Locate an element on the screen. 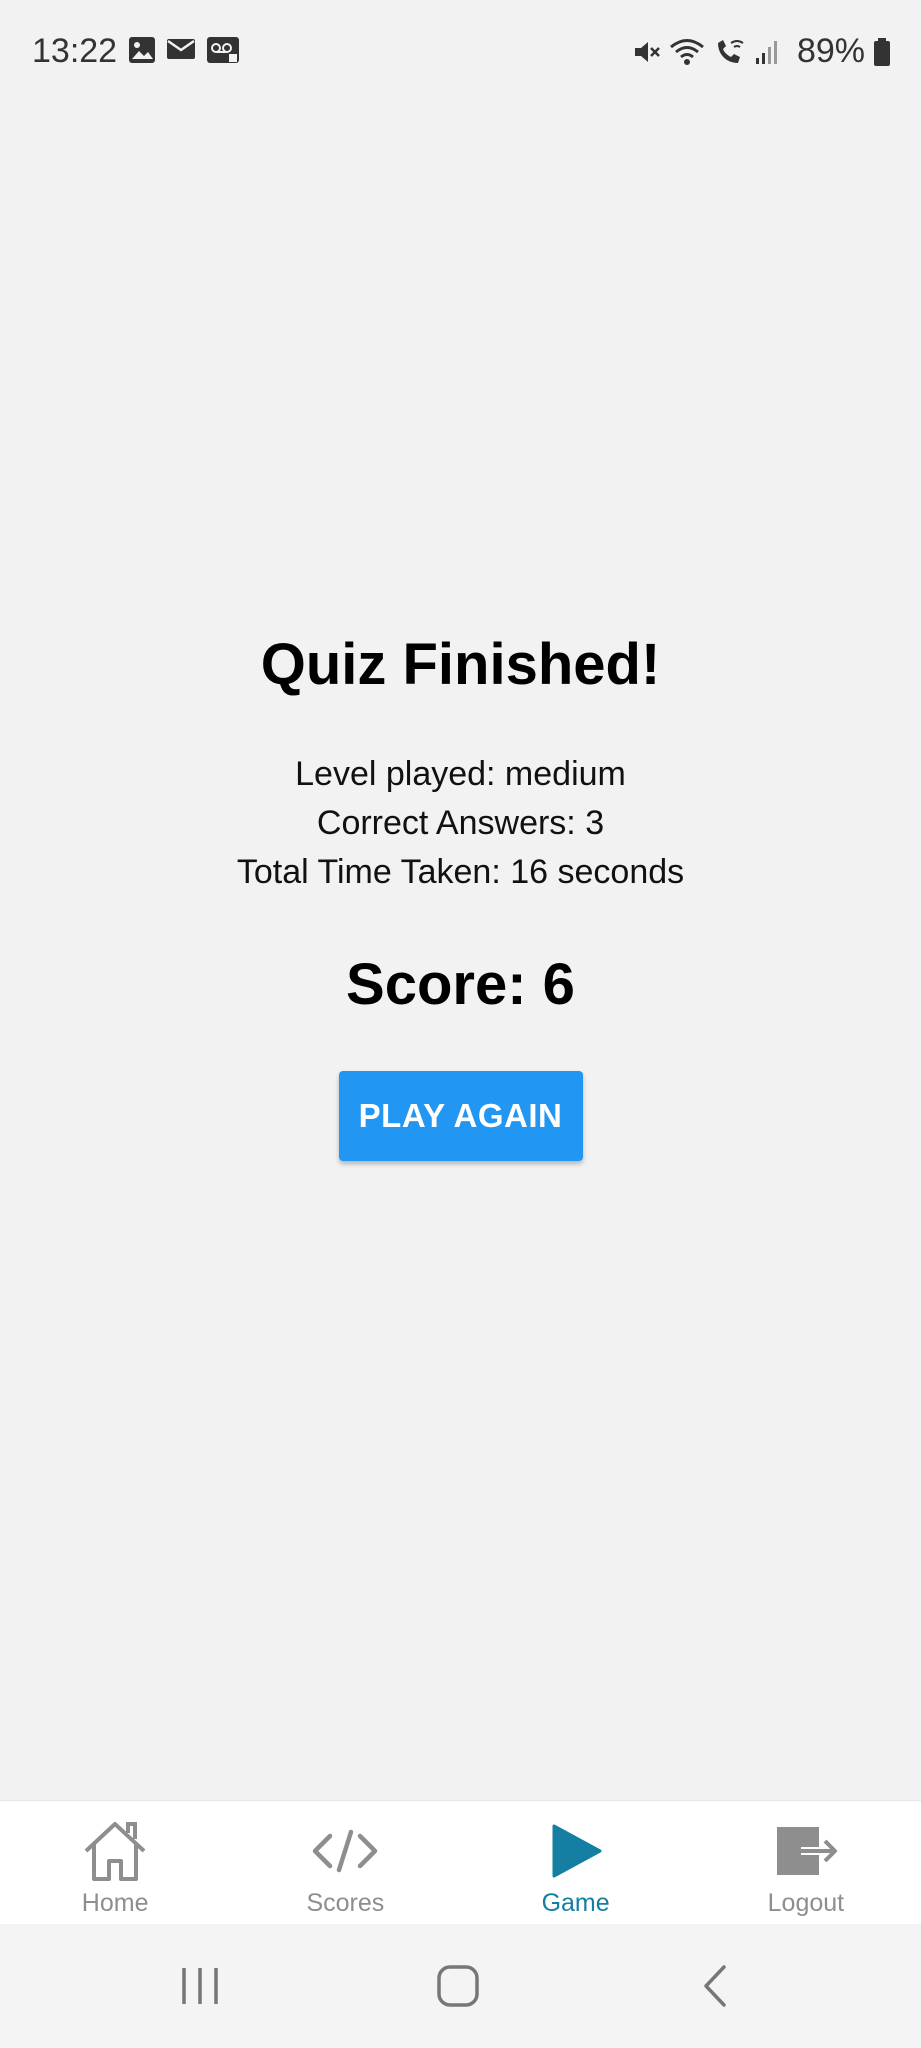 The height and width of the screenshot is (2048, 921). status-time: 13:22 is located at coordinates (75, 51).